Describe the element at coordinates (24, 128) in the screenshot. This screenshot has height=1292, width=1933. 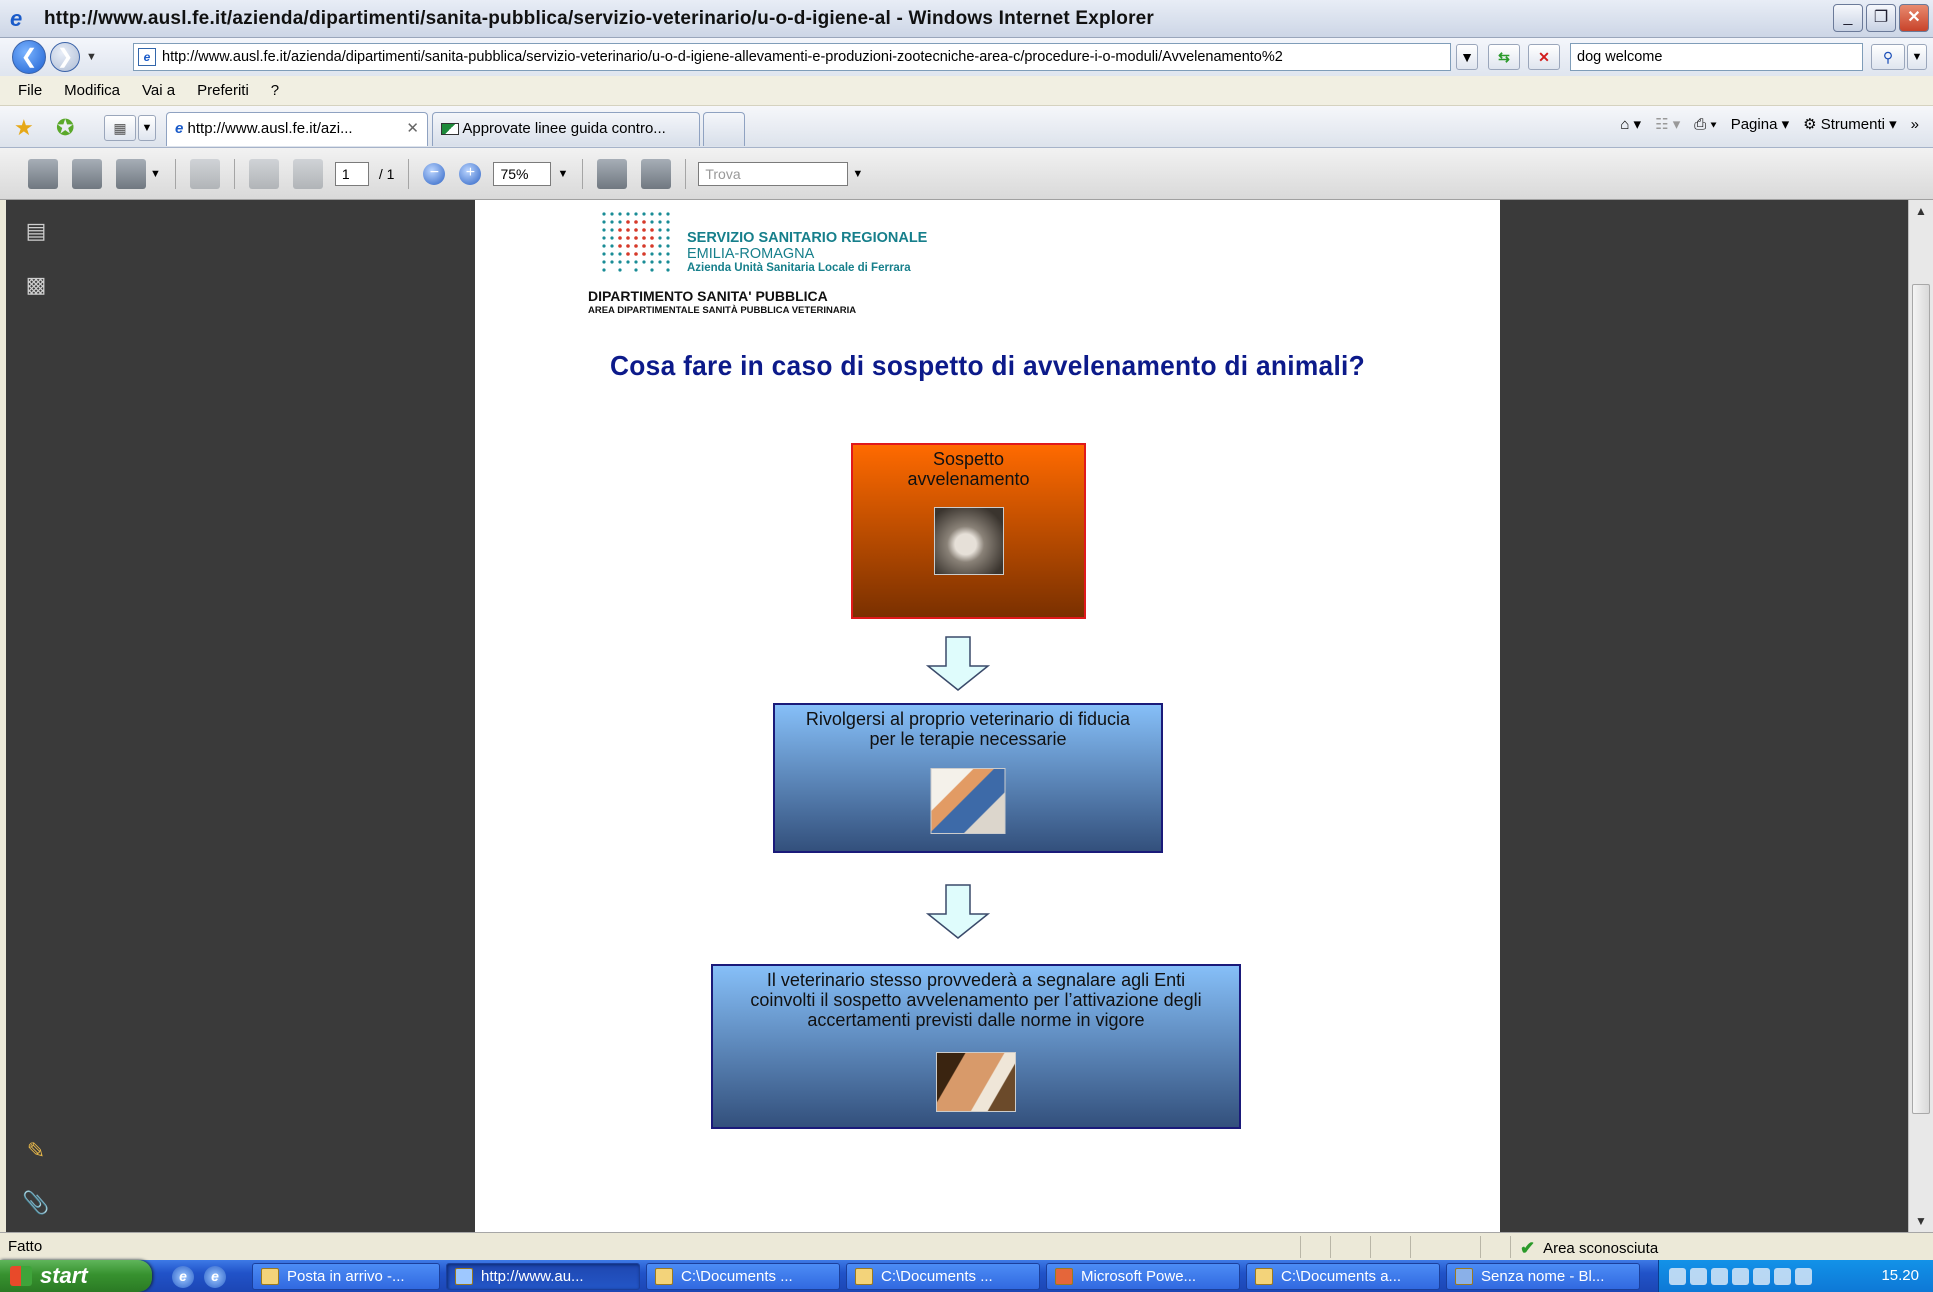
I see `favorites-star-icon: ★` at that location.